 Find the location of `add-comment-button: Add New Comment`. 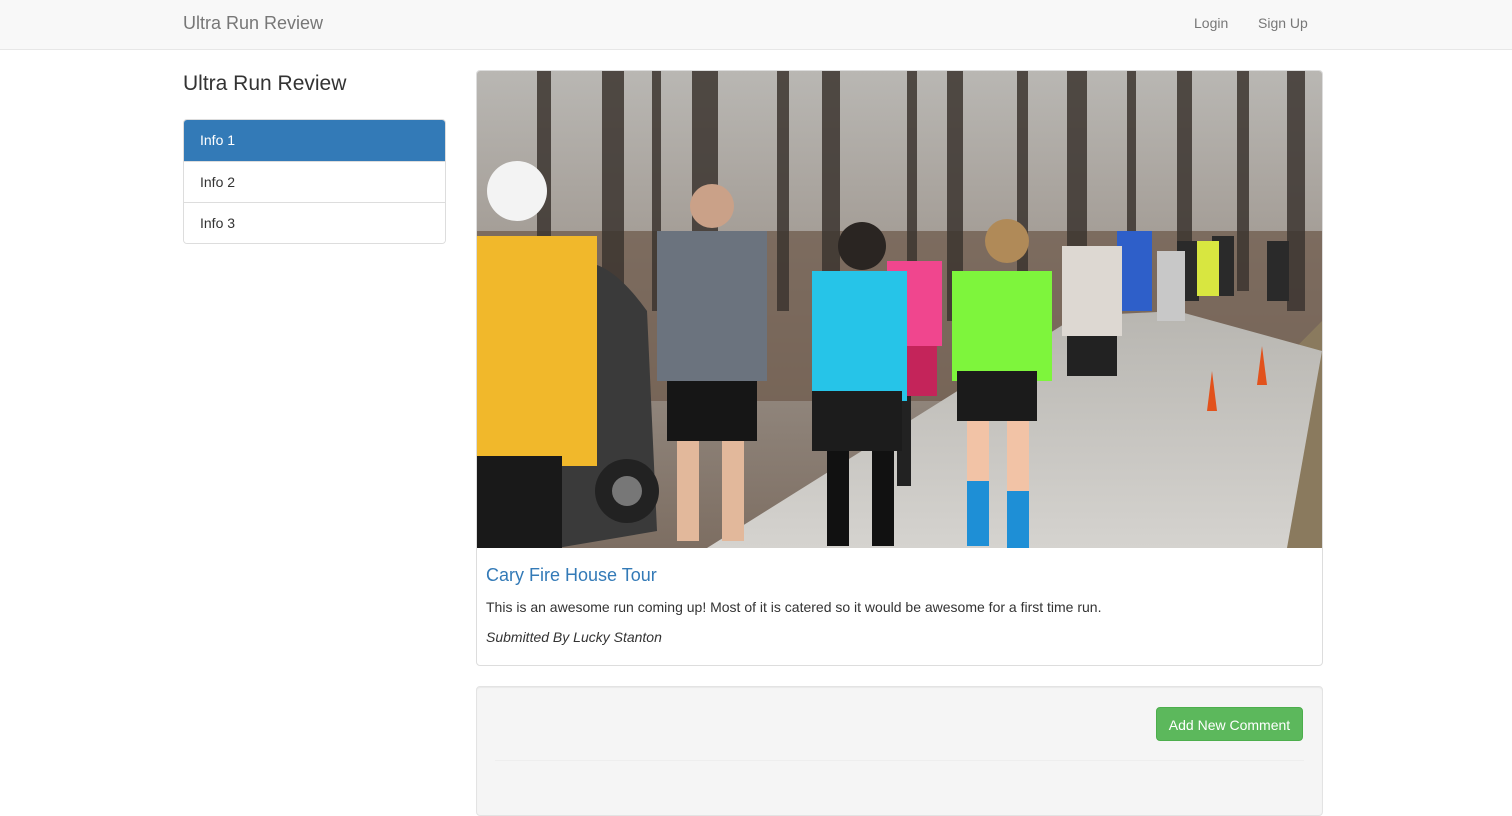

add-comment-button: Add New Comment is located at coordinates (1229, 724).